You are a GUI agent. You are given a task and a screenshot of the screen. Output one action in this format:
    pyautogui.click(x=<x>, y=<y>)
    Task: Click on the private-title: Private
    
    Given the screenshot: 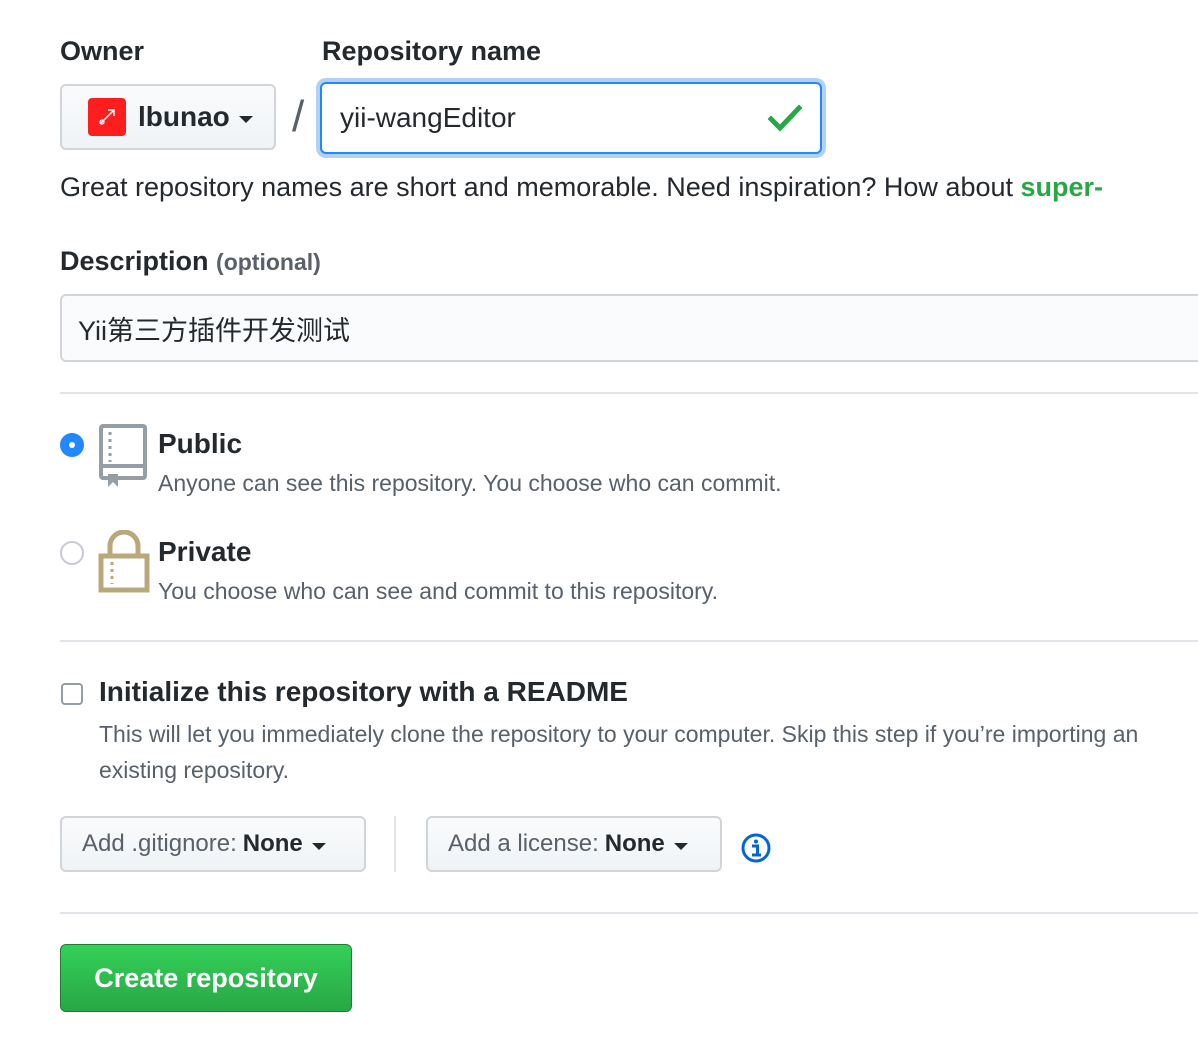 What is the action you would take?
    pyautogui.click(x=205, y=551)
    